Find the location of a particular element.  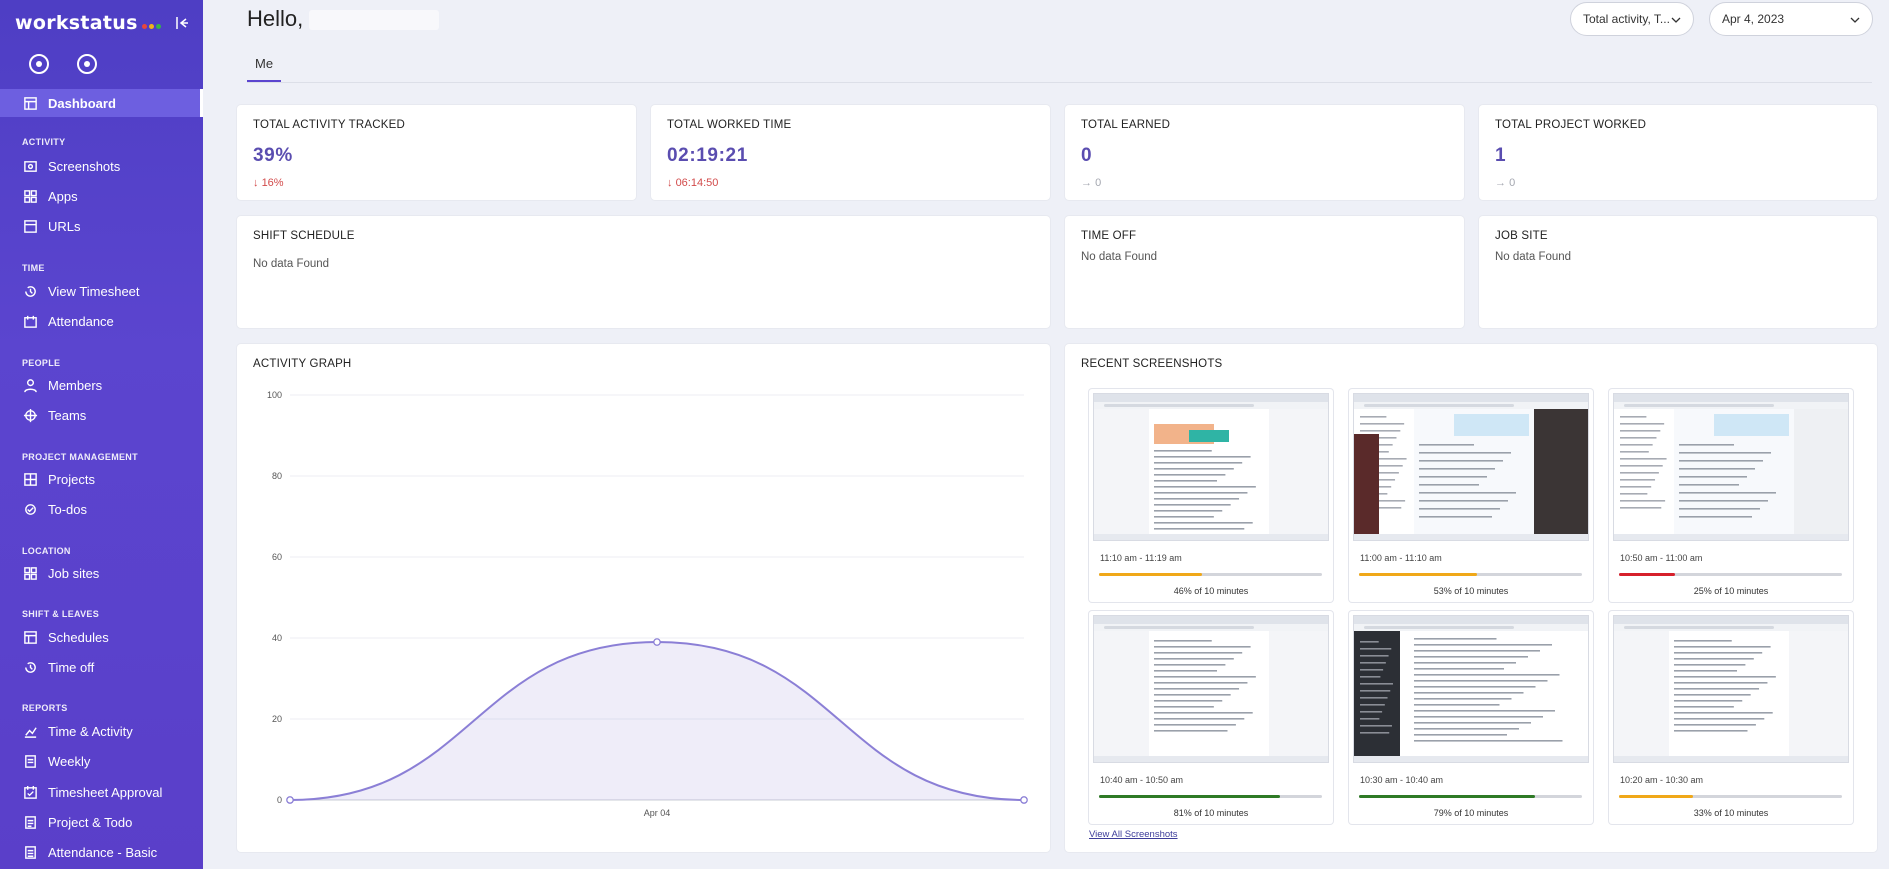

sidebar-item-view-timesheet: View Timesheet is located at coordinates (101, 291).